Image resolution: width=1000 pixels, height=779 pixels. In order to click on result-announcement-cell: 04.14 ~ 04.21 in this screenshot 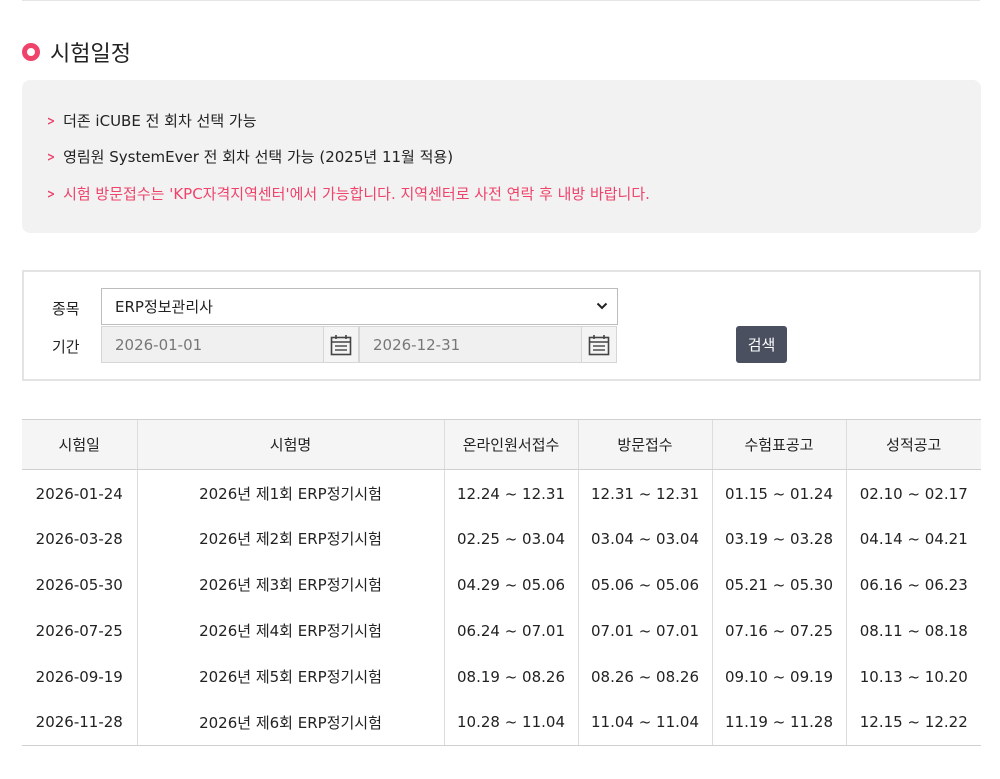, I will do `click(913, 538)`.